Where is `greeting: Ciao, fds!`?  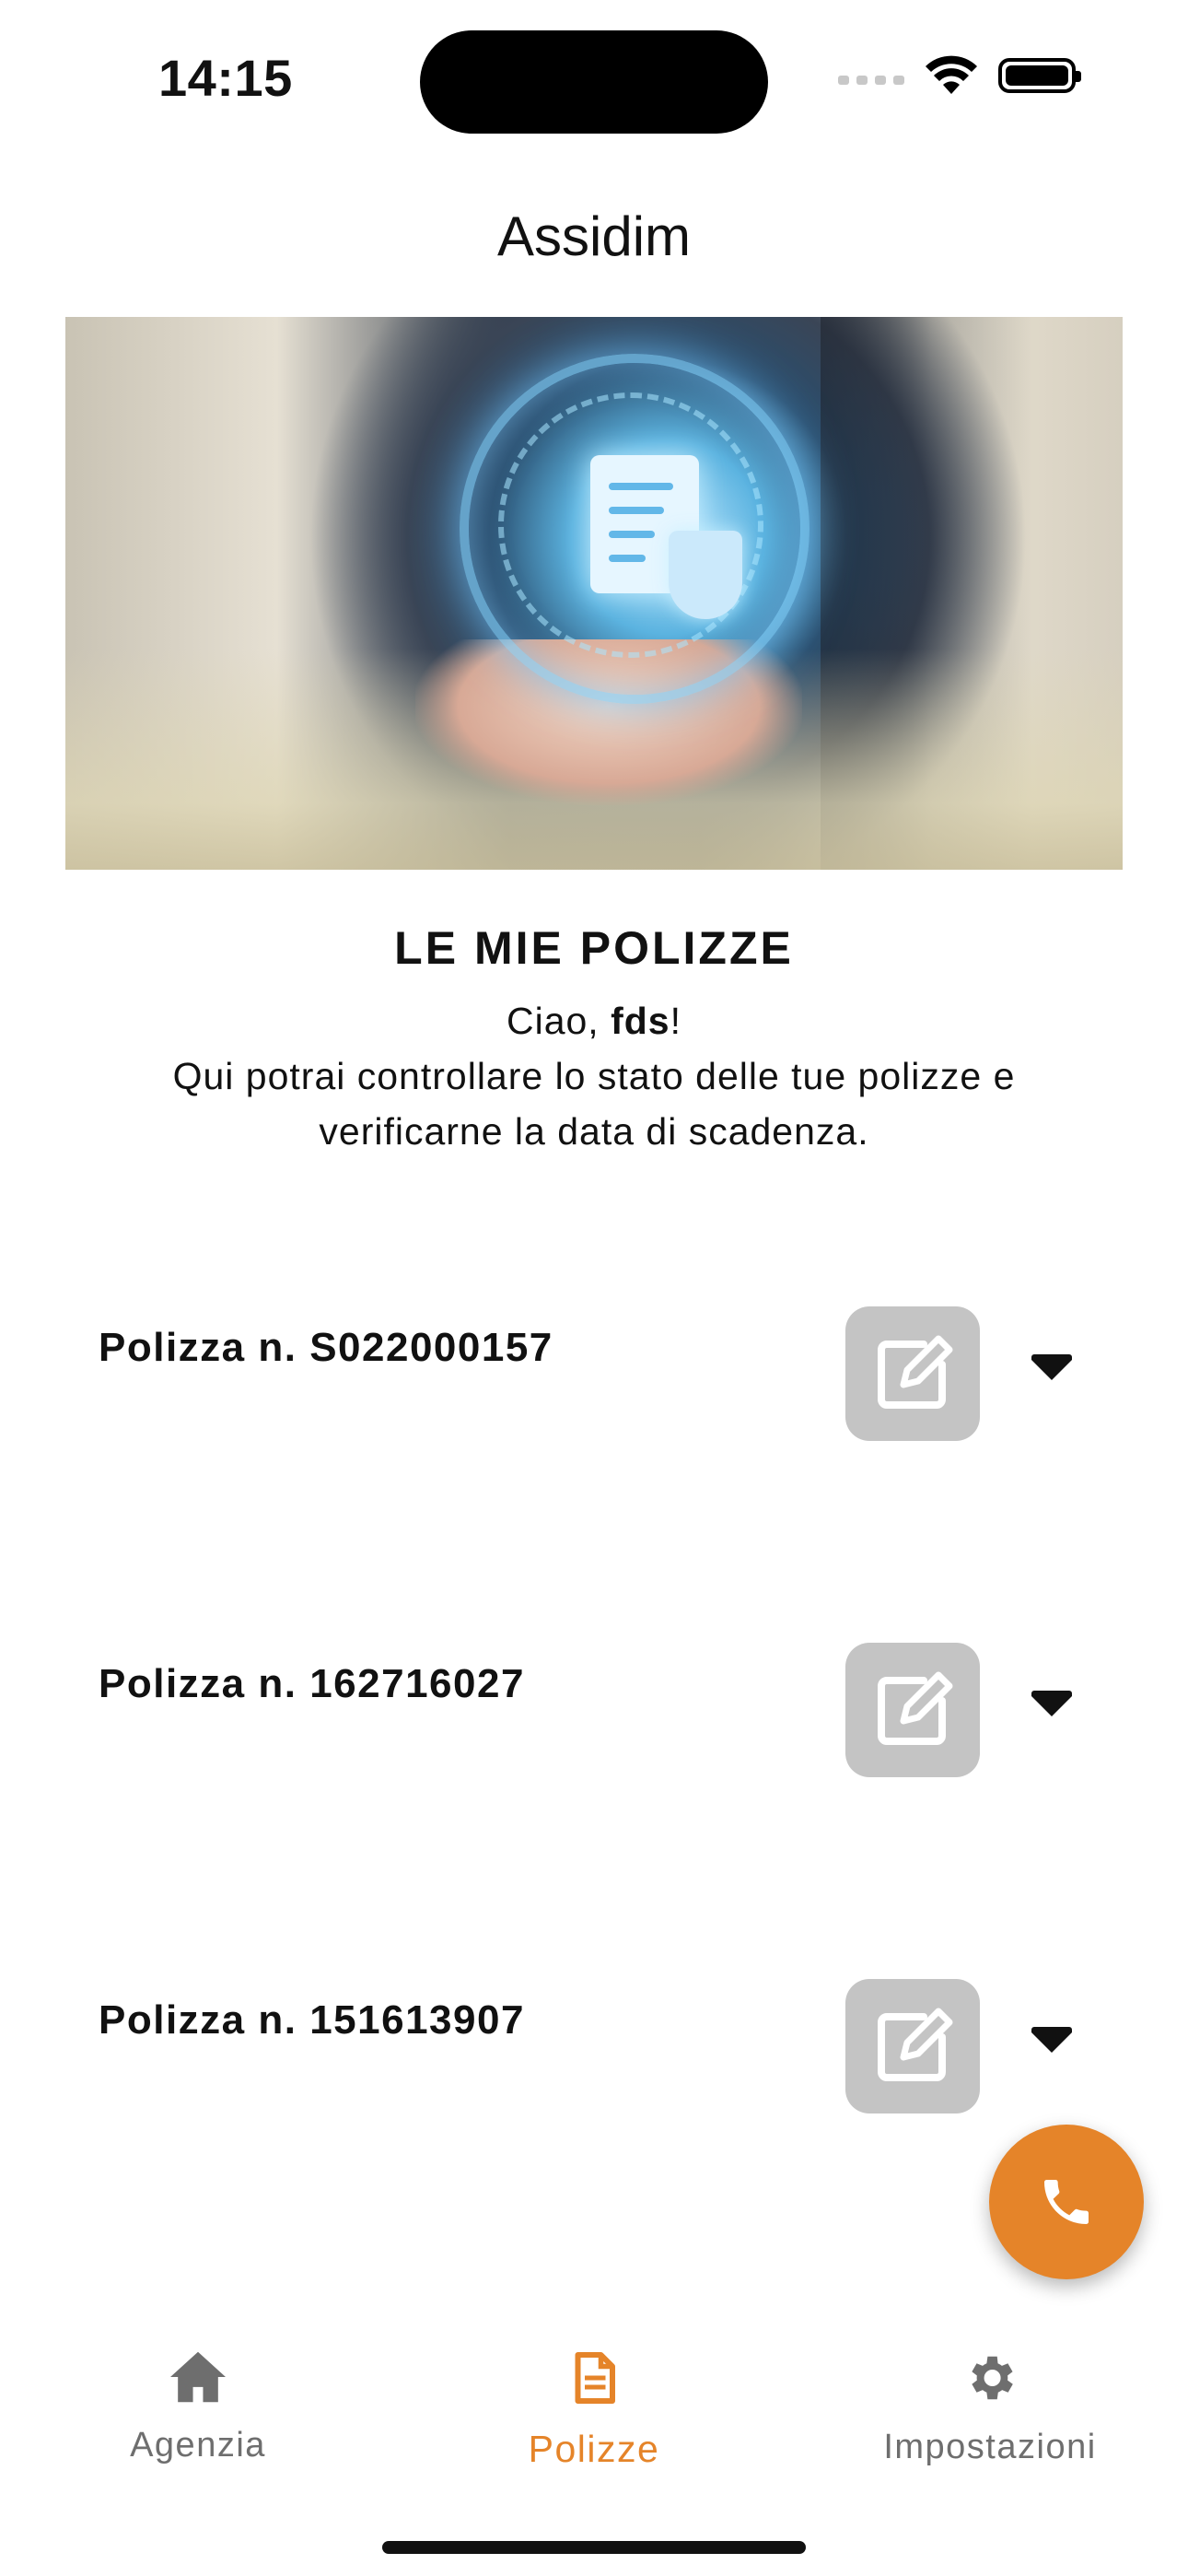 greeting: Ciao, fds! is located at coordinates (594, 1020).